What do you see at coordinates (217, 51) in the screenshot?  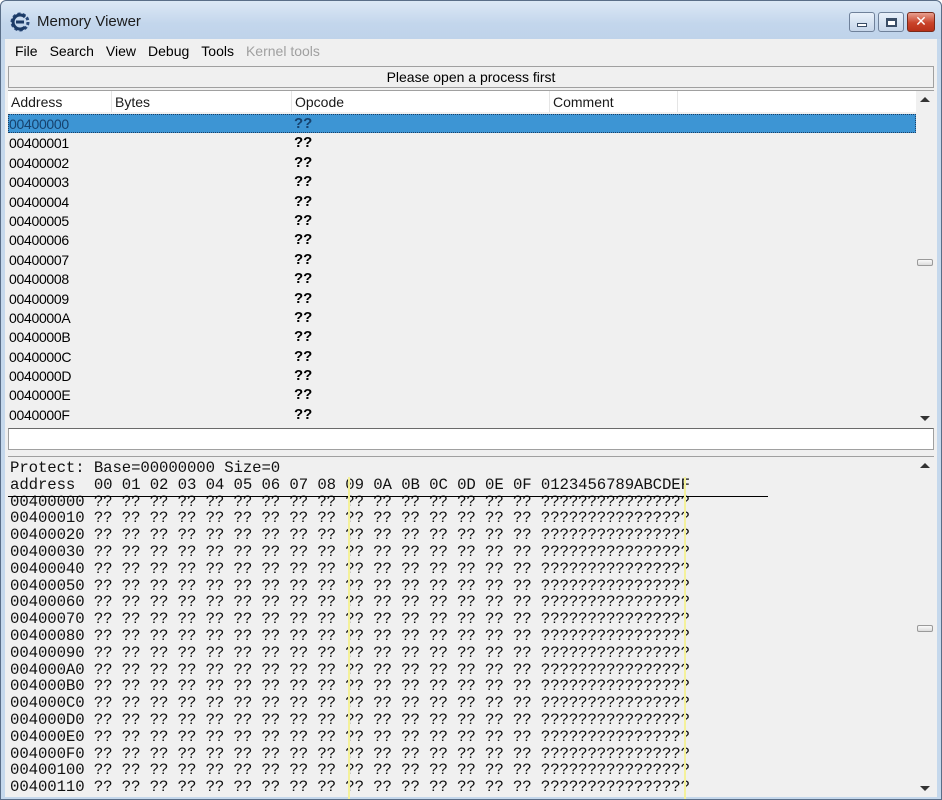 I see `menu-tools: Tools` at bounding box center [217, 51].